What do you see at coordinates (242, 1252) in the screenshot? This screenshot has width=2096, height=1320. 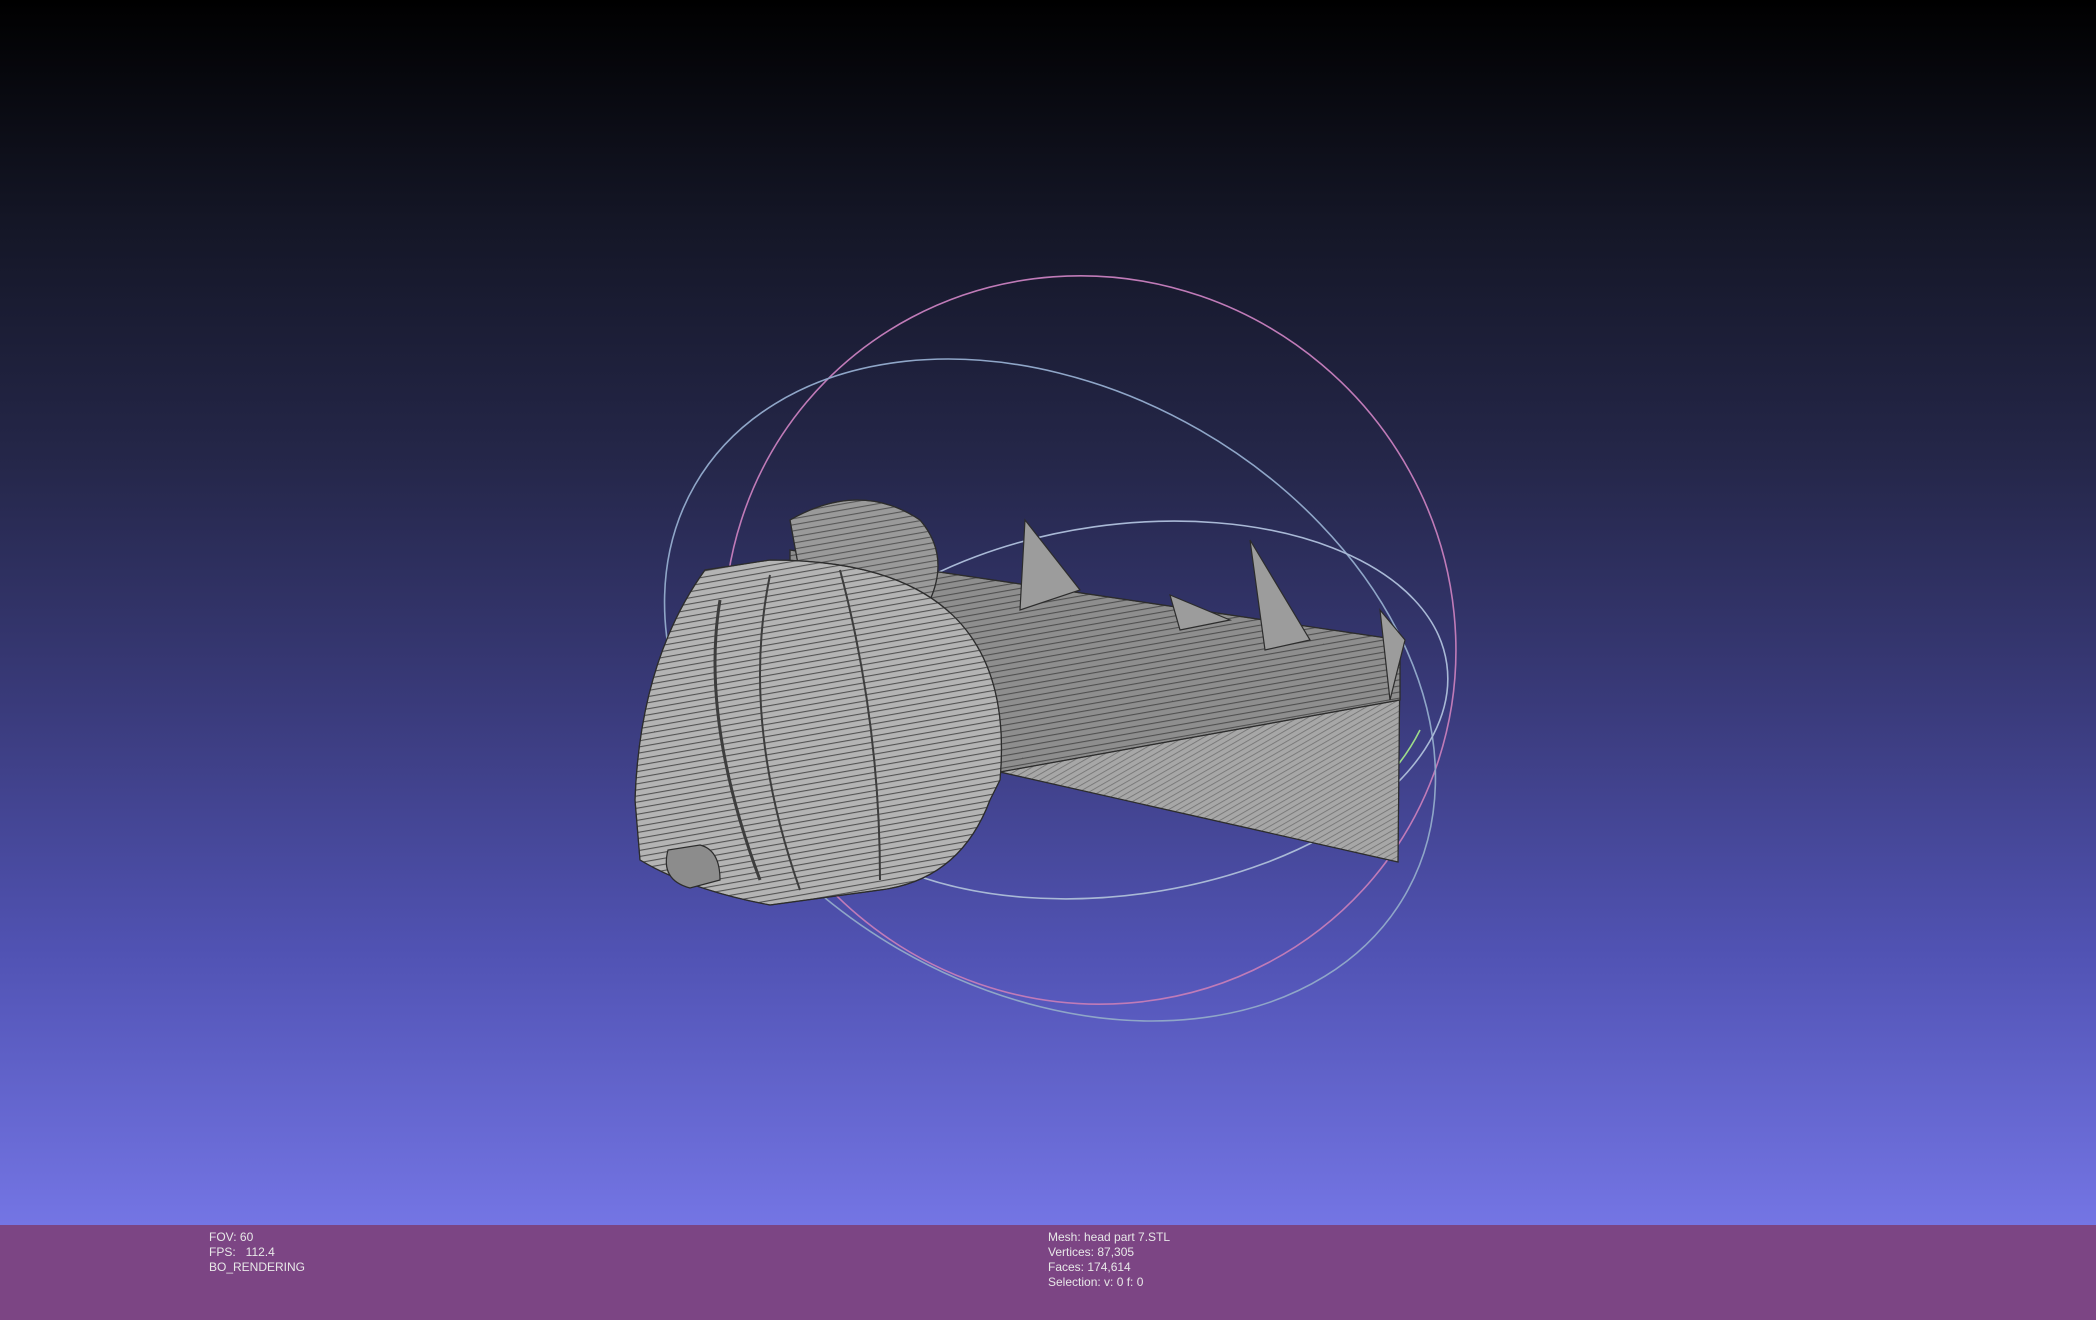 I see `fps-readout: FPS: 112.4` at bounding box center [242, 1252].